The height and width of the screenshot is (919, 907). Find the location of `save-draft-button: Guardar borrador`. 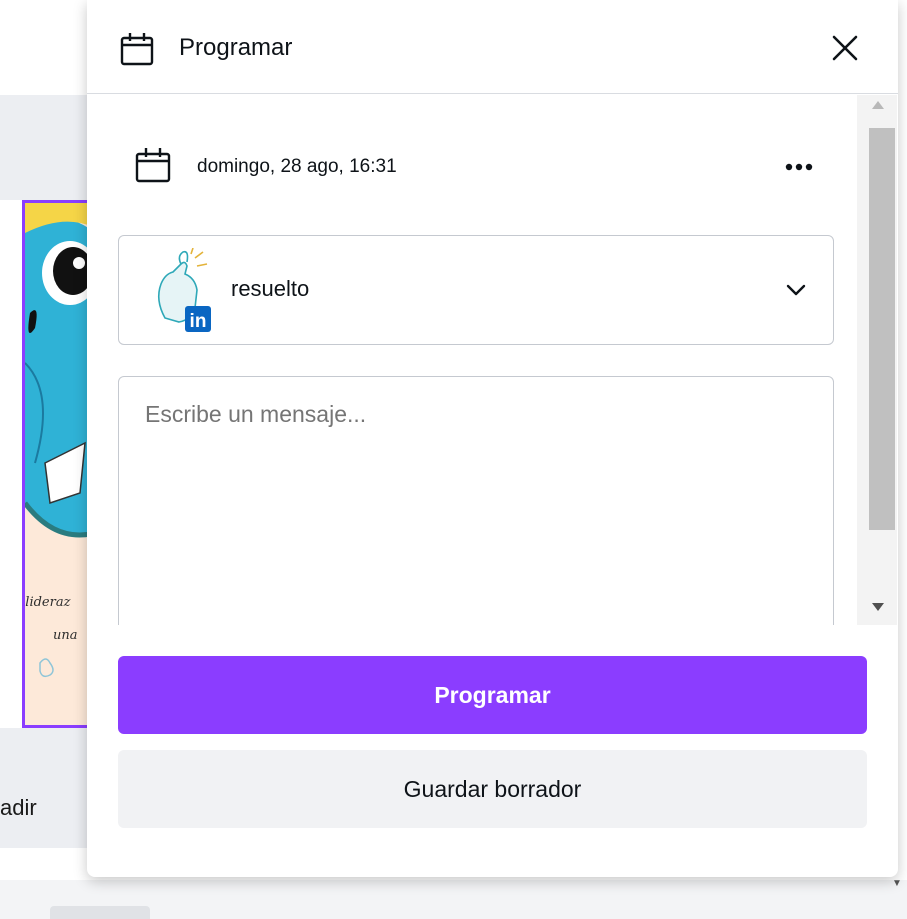

save-draft-button: Guardar borrador is located at coordinates (492, 789).